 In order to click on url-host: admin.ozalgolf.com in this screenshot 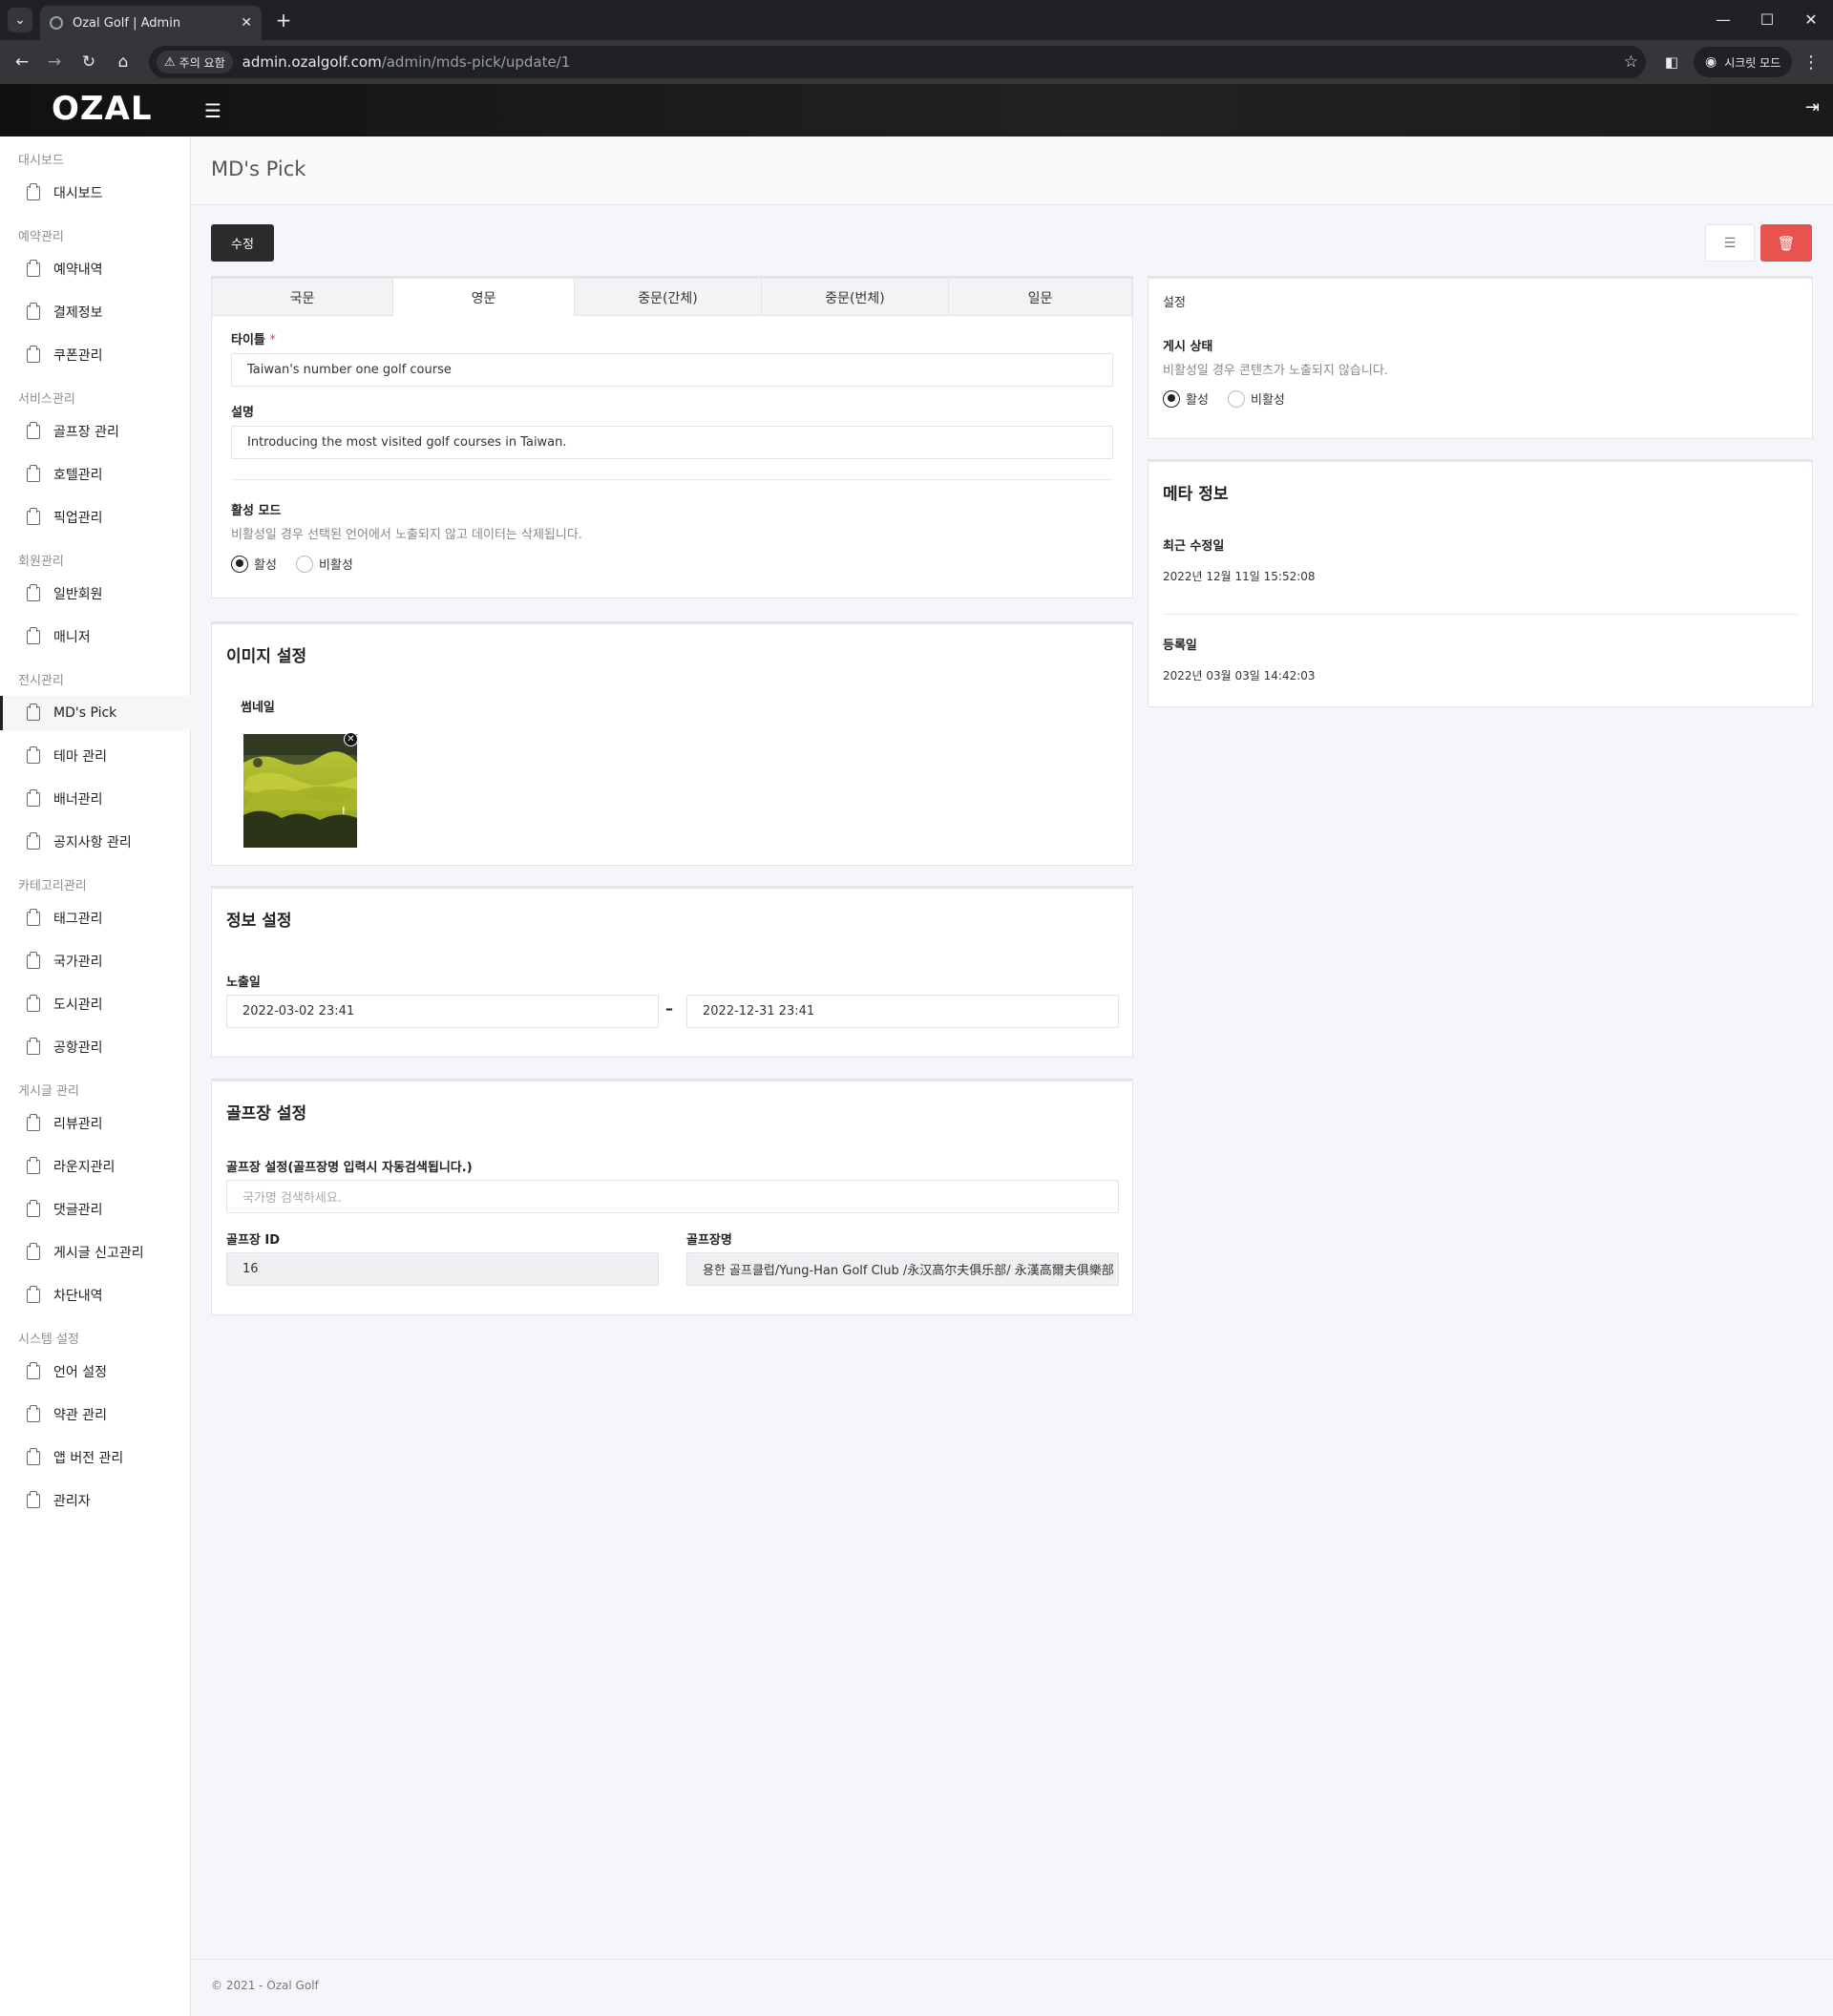, I will do `click(312, 62)`.